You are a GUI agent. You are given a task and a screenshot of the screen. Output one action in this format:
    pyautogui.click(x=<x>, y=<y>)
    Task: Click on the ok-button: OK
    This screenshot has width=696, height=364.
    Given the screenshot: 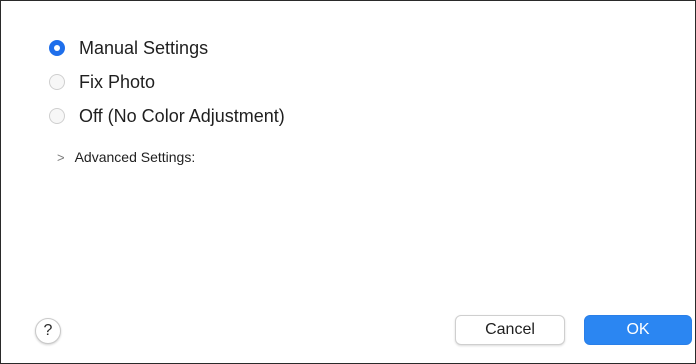 What is the action you would take?
    pyautogui.click(x=638, y=330)
    